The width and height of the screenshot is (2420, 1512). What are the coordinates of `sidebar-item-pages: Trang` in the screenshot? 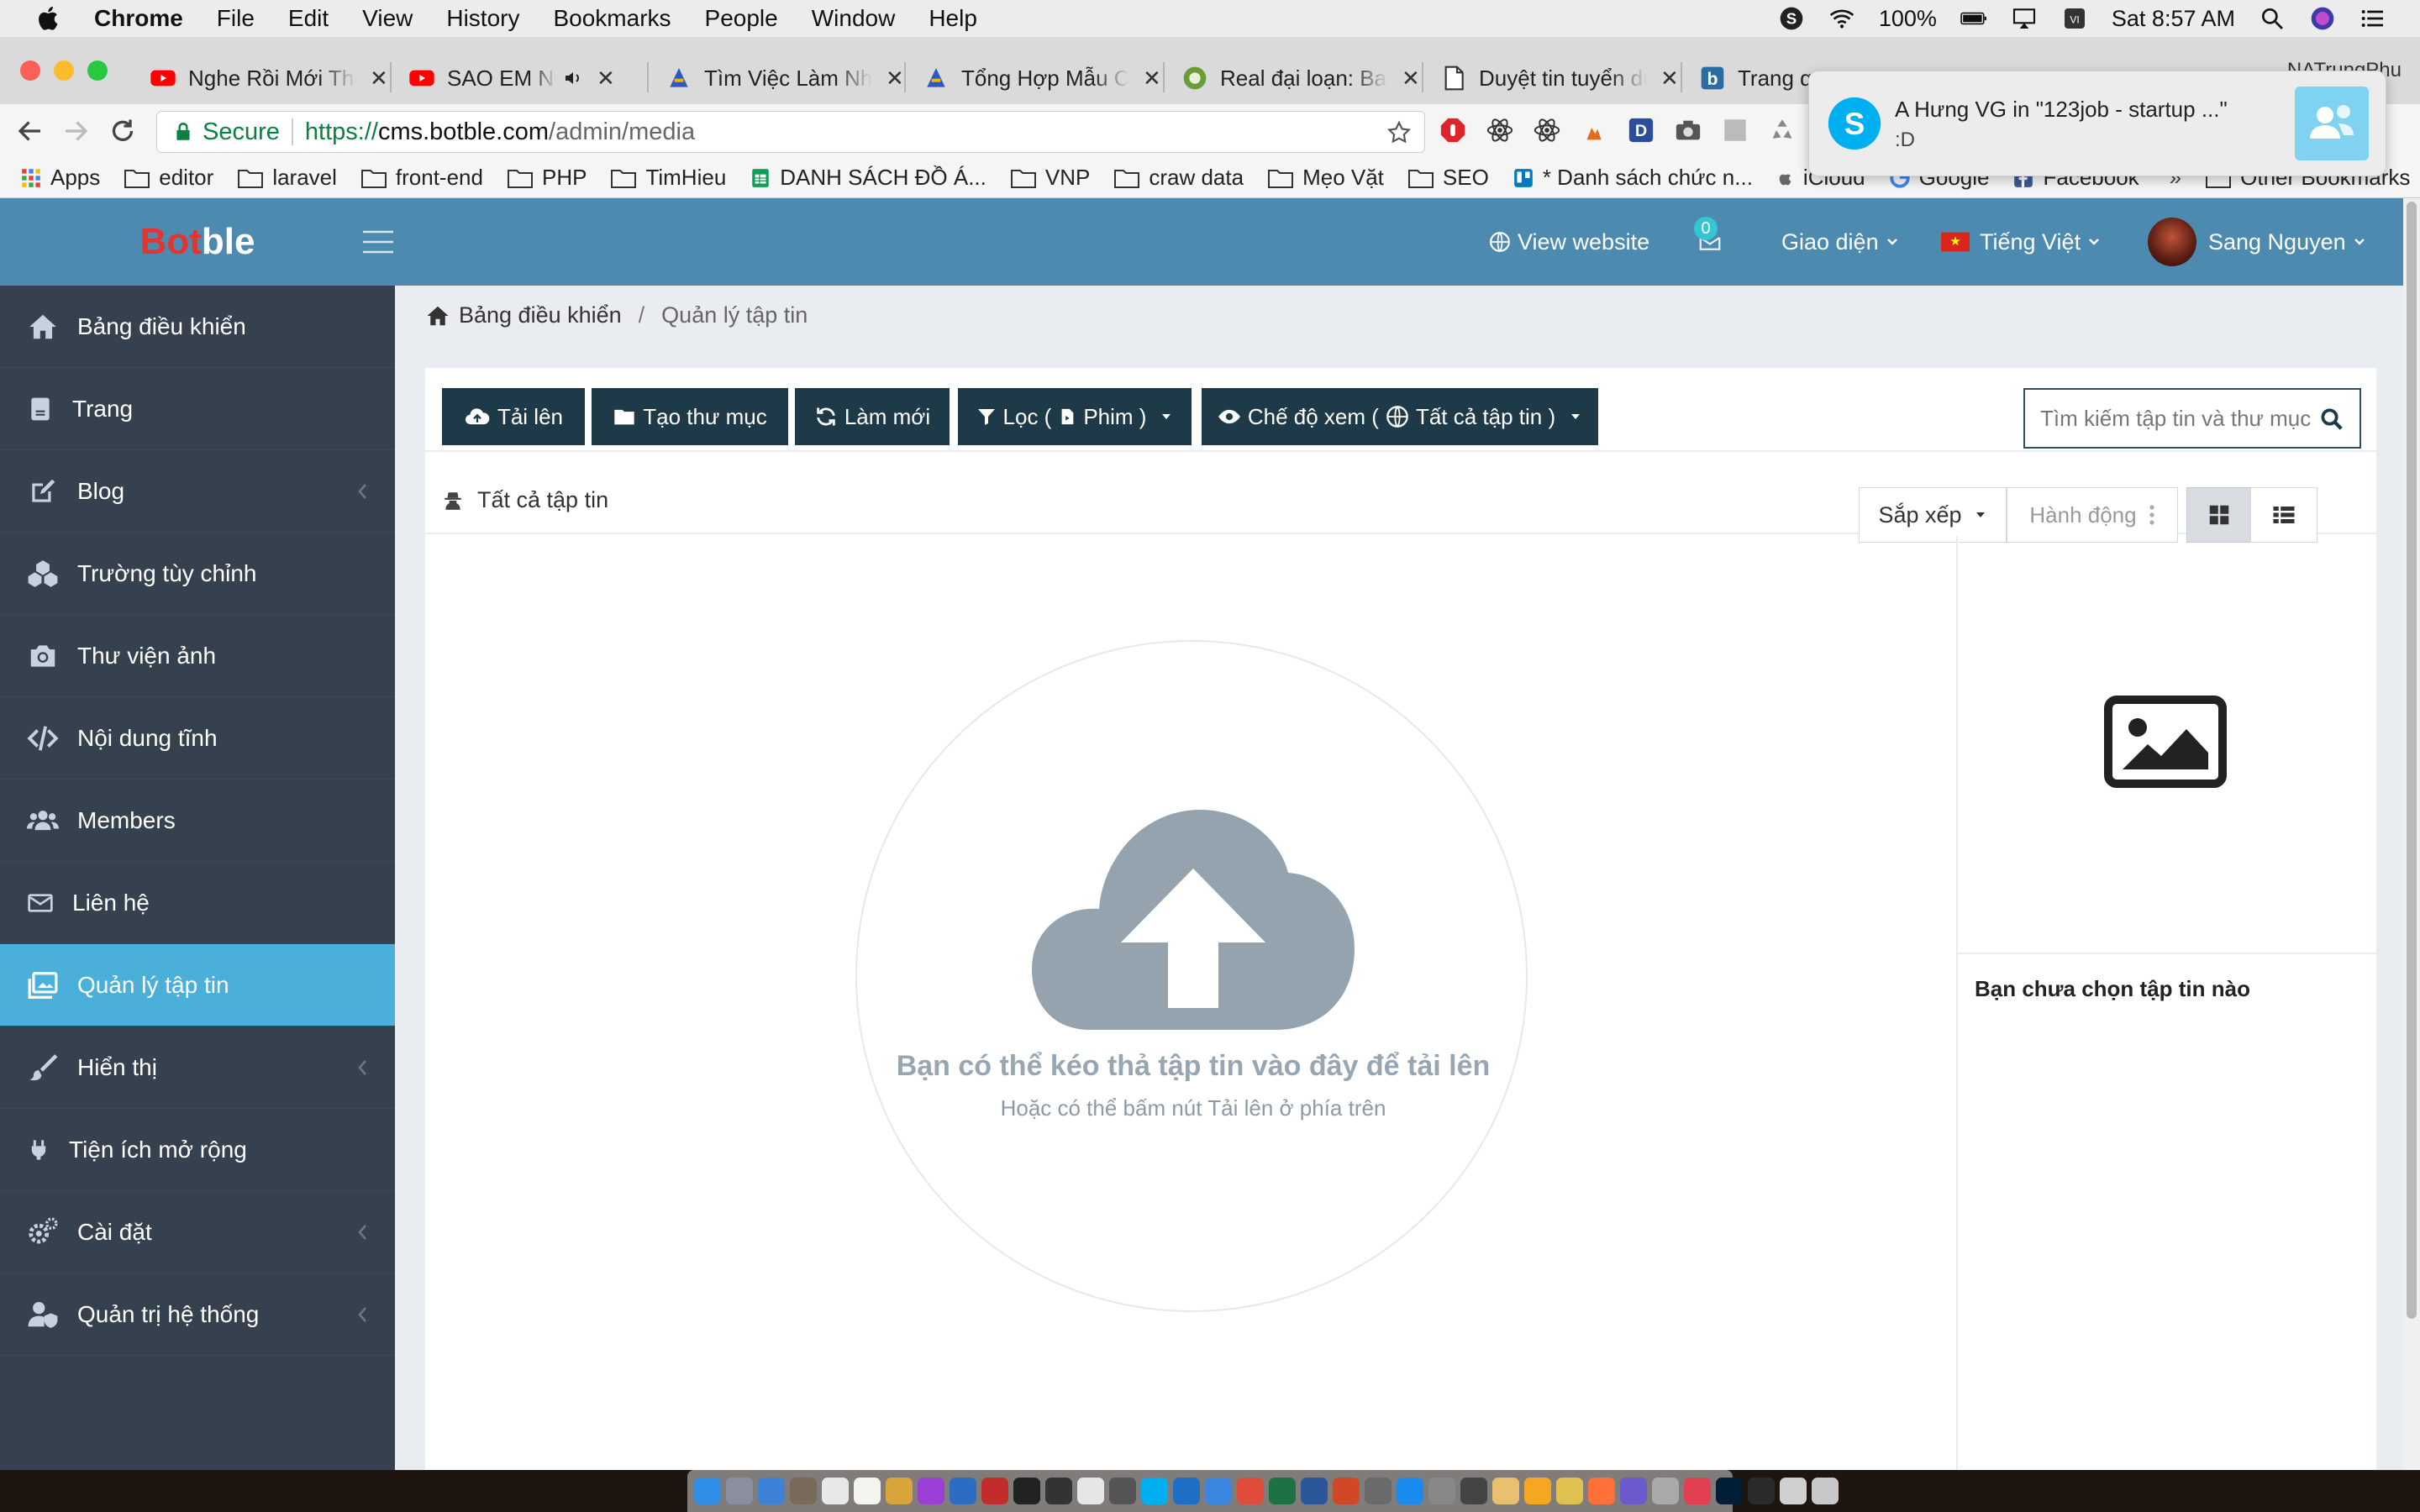 It's located at (197, 409).